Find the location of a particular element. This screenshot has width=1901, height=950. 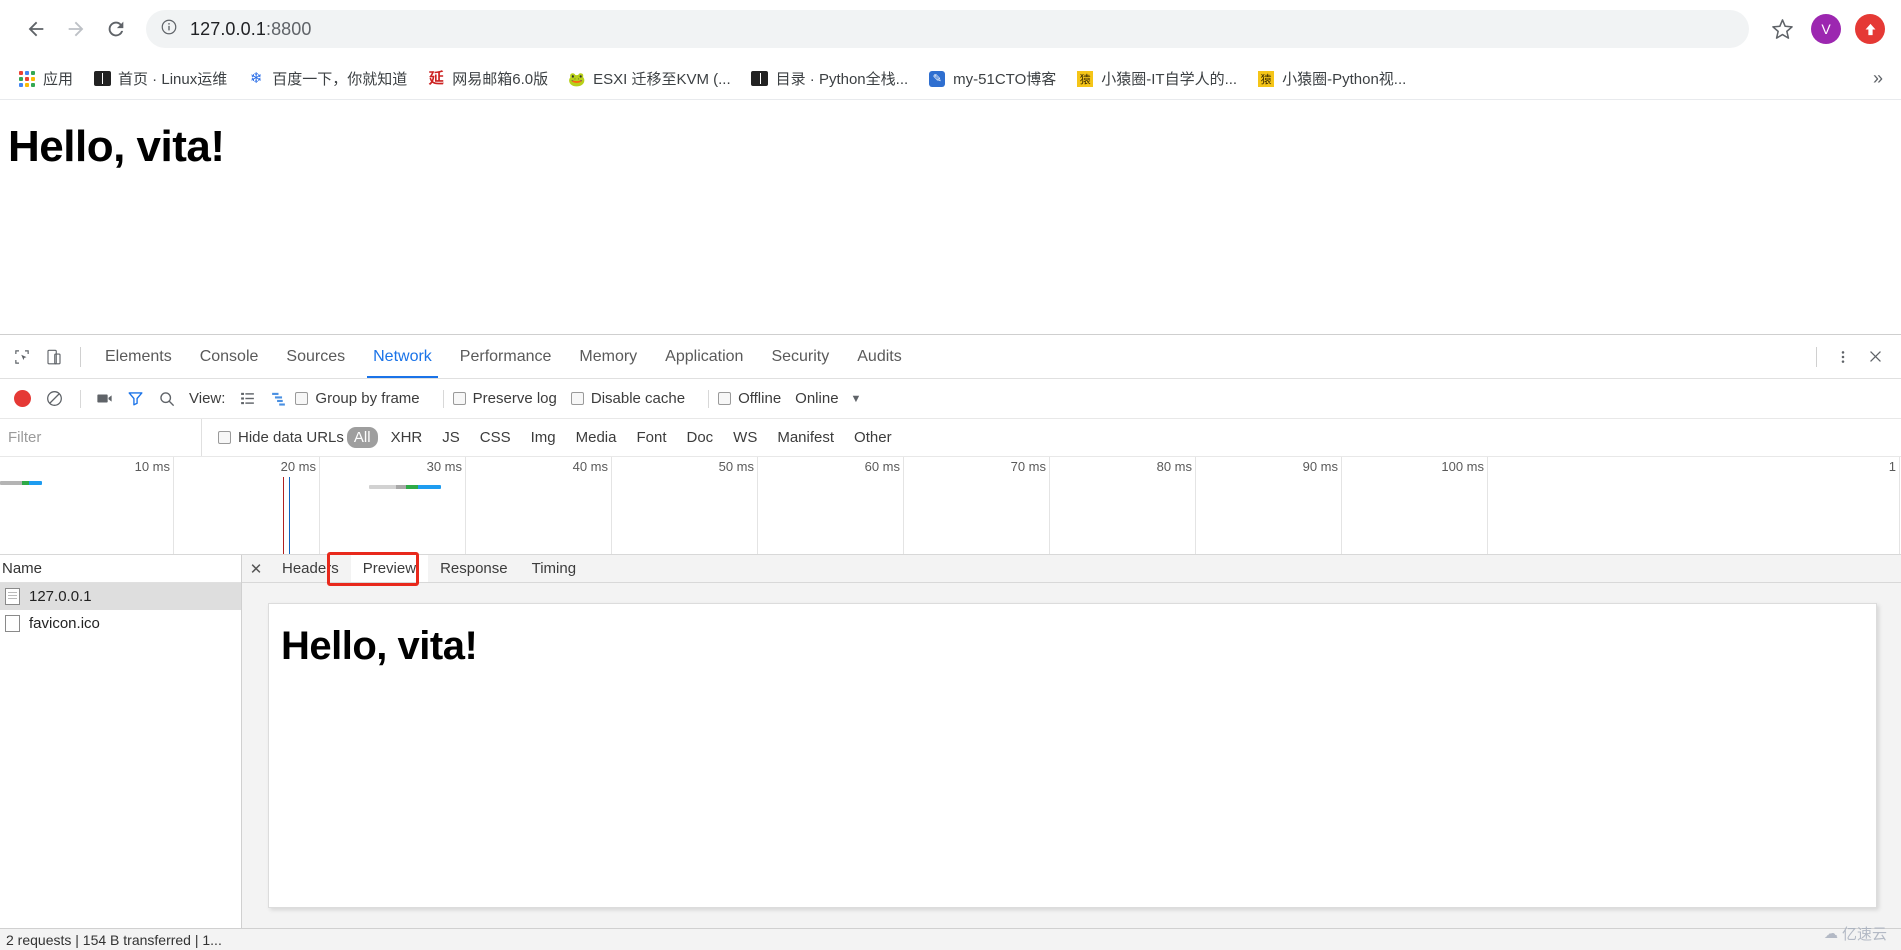

tab-sources: Sources is located at coordinates (315, 356).